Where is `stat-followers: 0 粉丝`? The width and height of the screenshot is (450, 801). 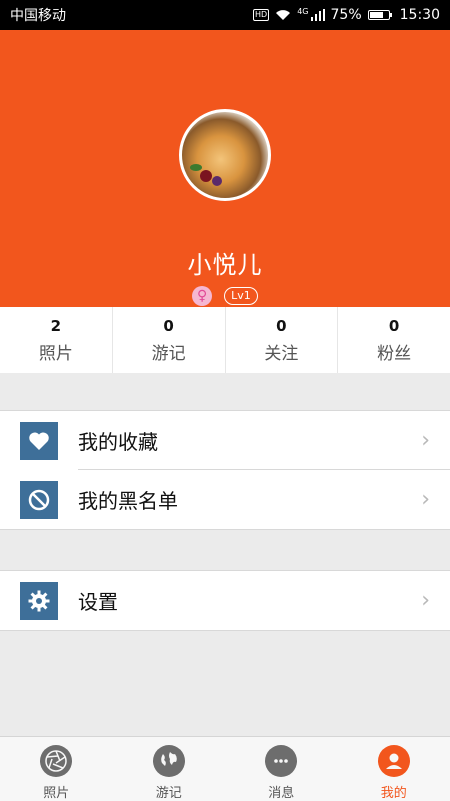 stat-followers: 0 粉丝 is located at coordinates (394, 340).